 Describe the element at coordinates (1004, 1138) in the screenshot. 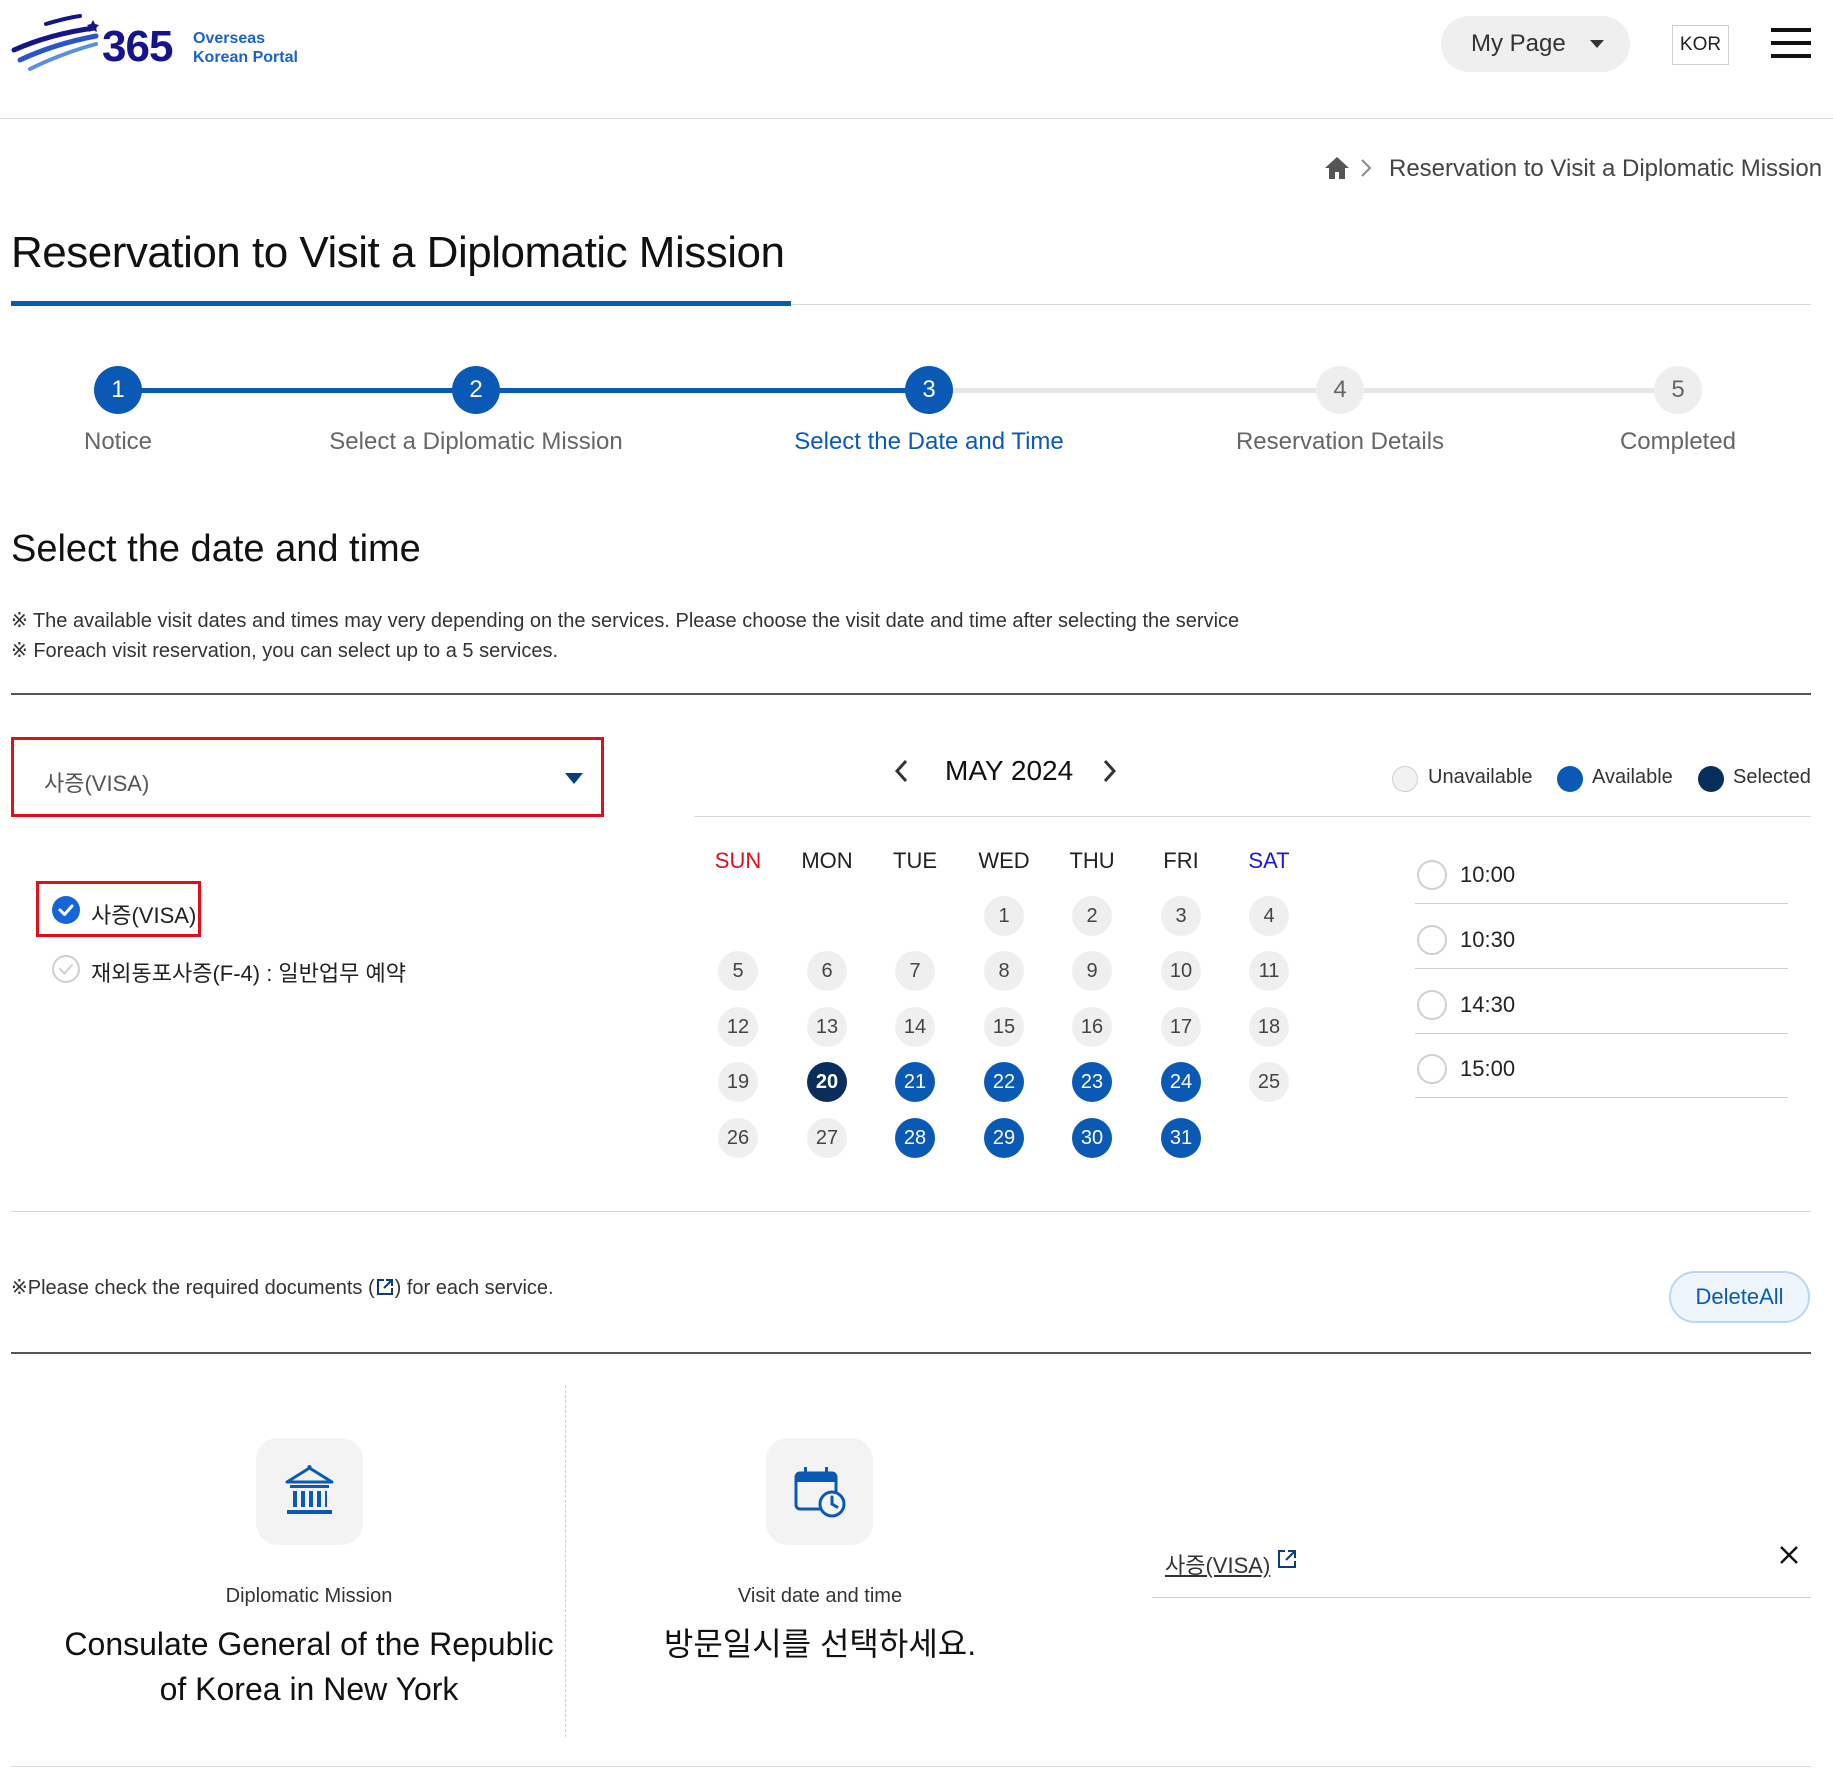

I see `calendar-day-available: 29` at that location.